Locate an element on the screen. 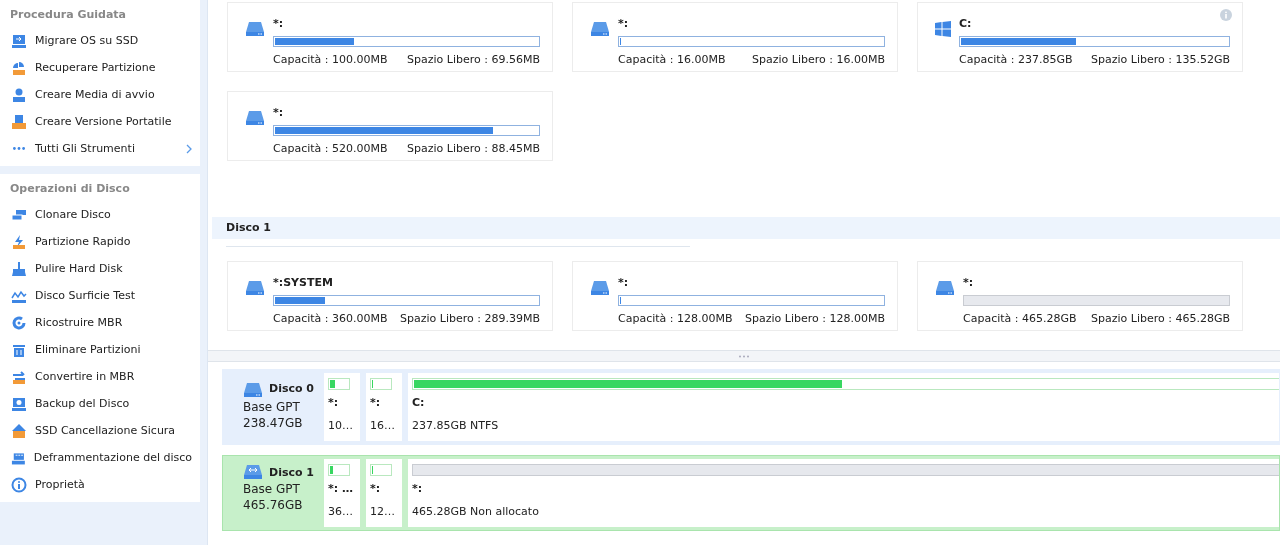  user-drive-icon is located at coordinates (19, 94).